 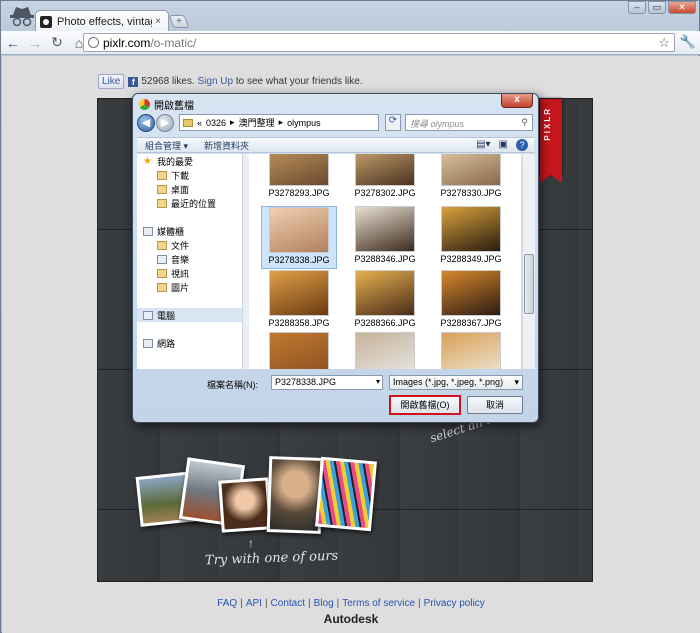 I want to click on file-item: P3278330.JPG, so click(x=471, y=178).